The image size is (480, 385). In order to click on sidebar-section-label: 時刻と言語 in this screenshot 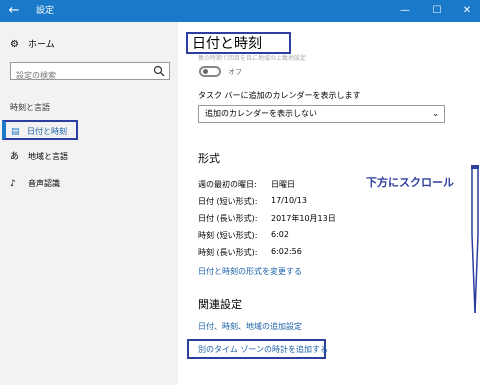, I will do `click(30, 107)`.